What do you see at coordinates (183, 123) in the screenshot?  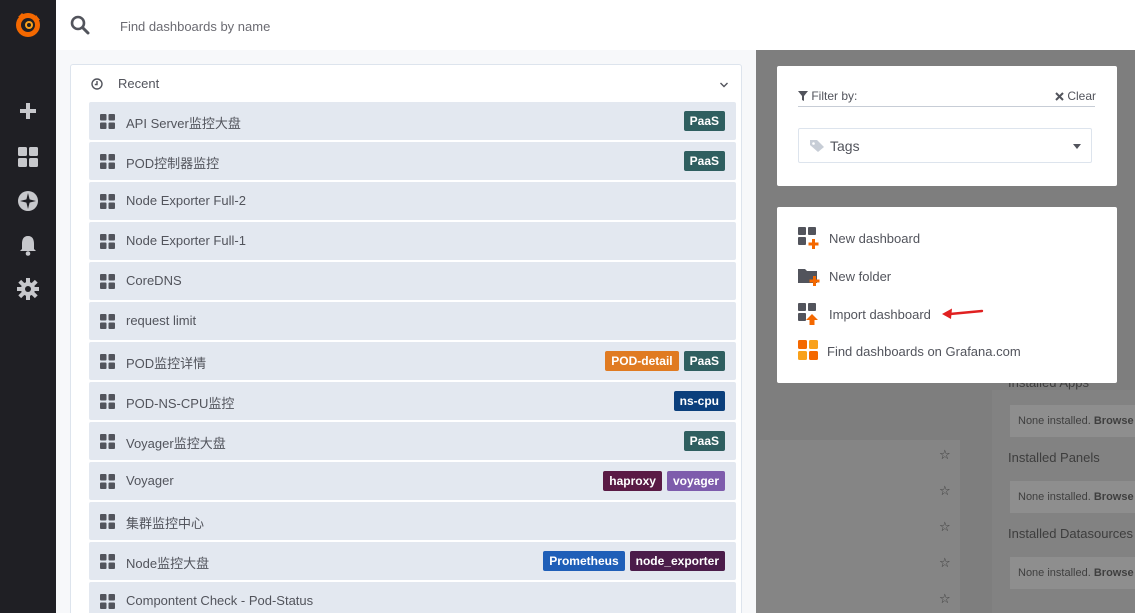 I see `dashboard-name: API Server监控大盘` at bounding box center [183, 123].